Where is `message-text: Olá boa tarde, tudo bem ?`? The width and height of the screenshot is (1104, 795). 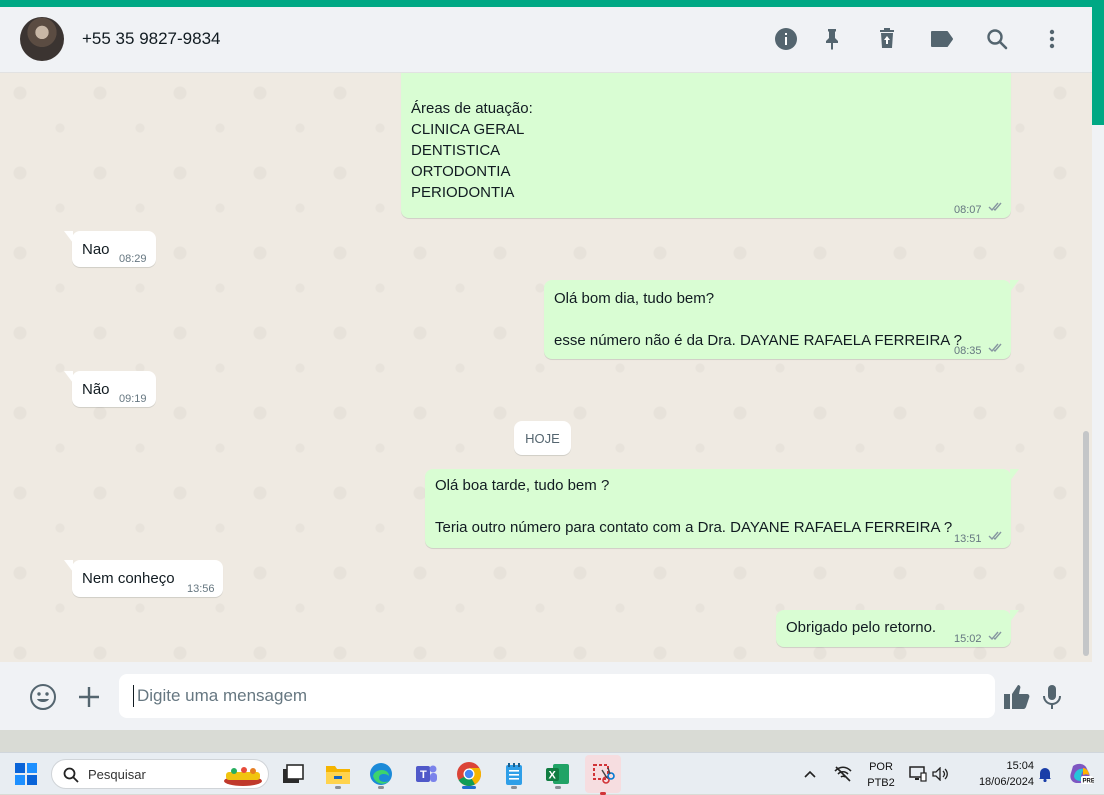
message-text: Olá boa tarde, tudo bem ? is located at coordinates (522, 485).